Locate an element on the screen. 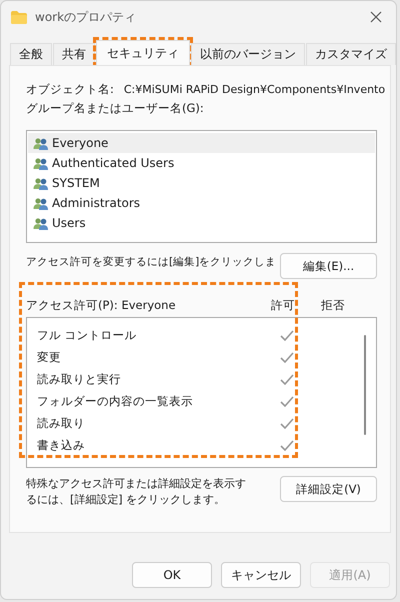  close-icon is located at coordinates (376, 17).